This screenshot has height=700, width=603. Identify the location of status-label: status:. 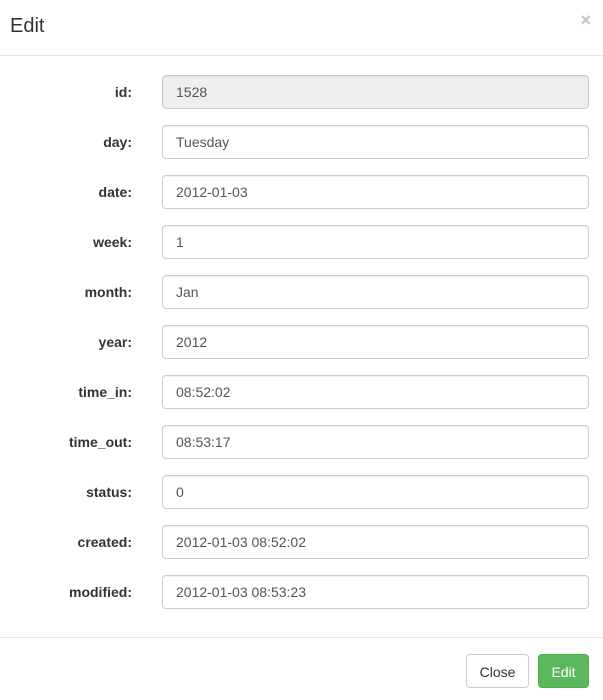
(109, 492).